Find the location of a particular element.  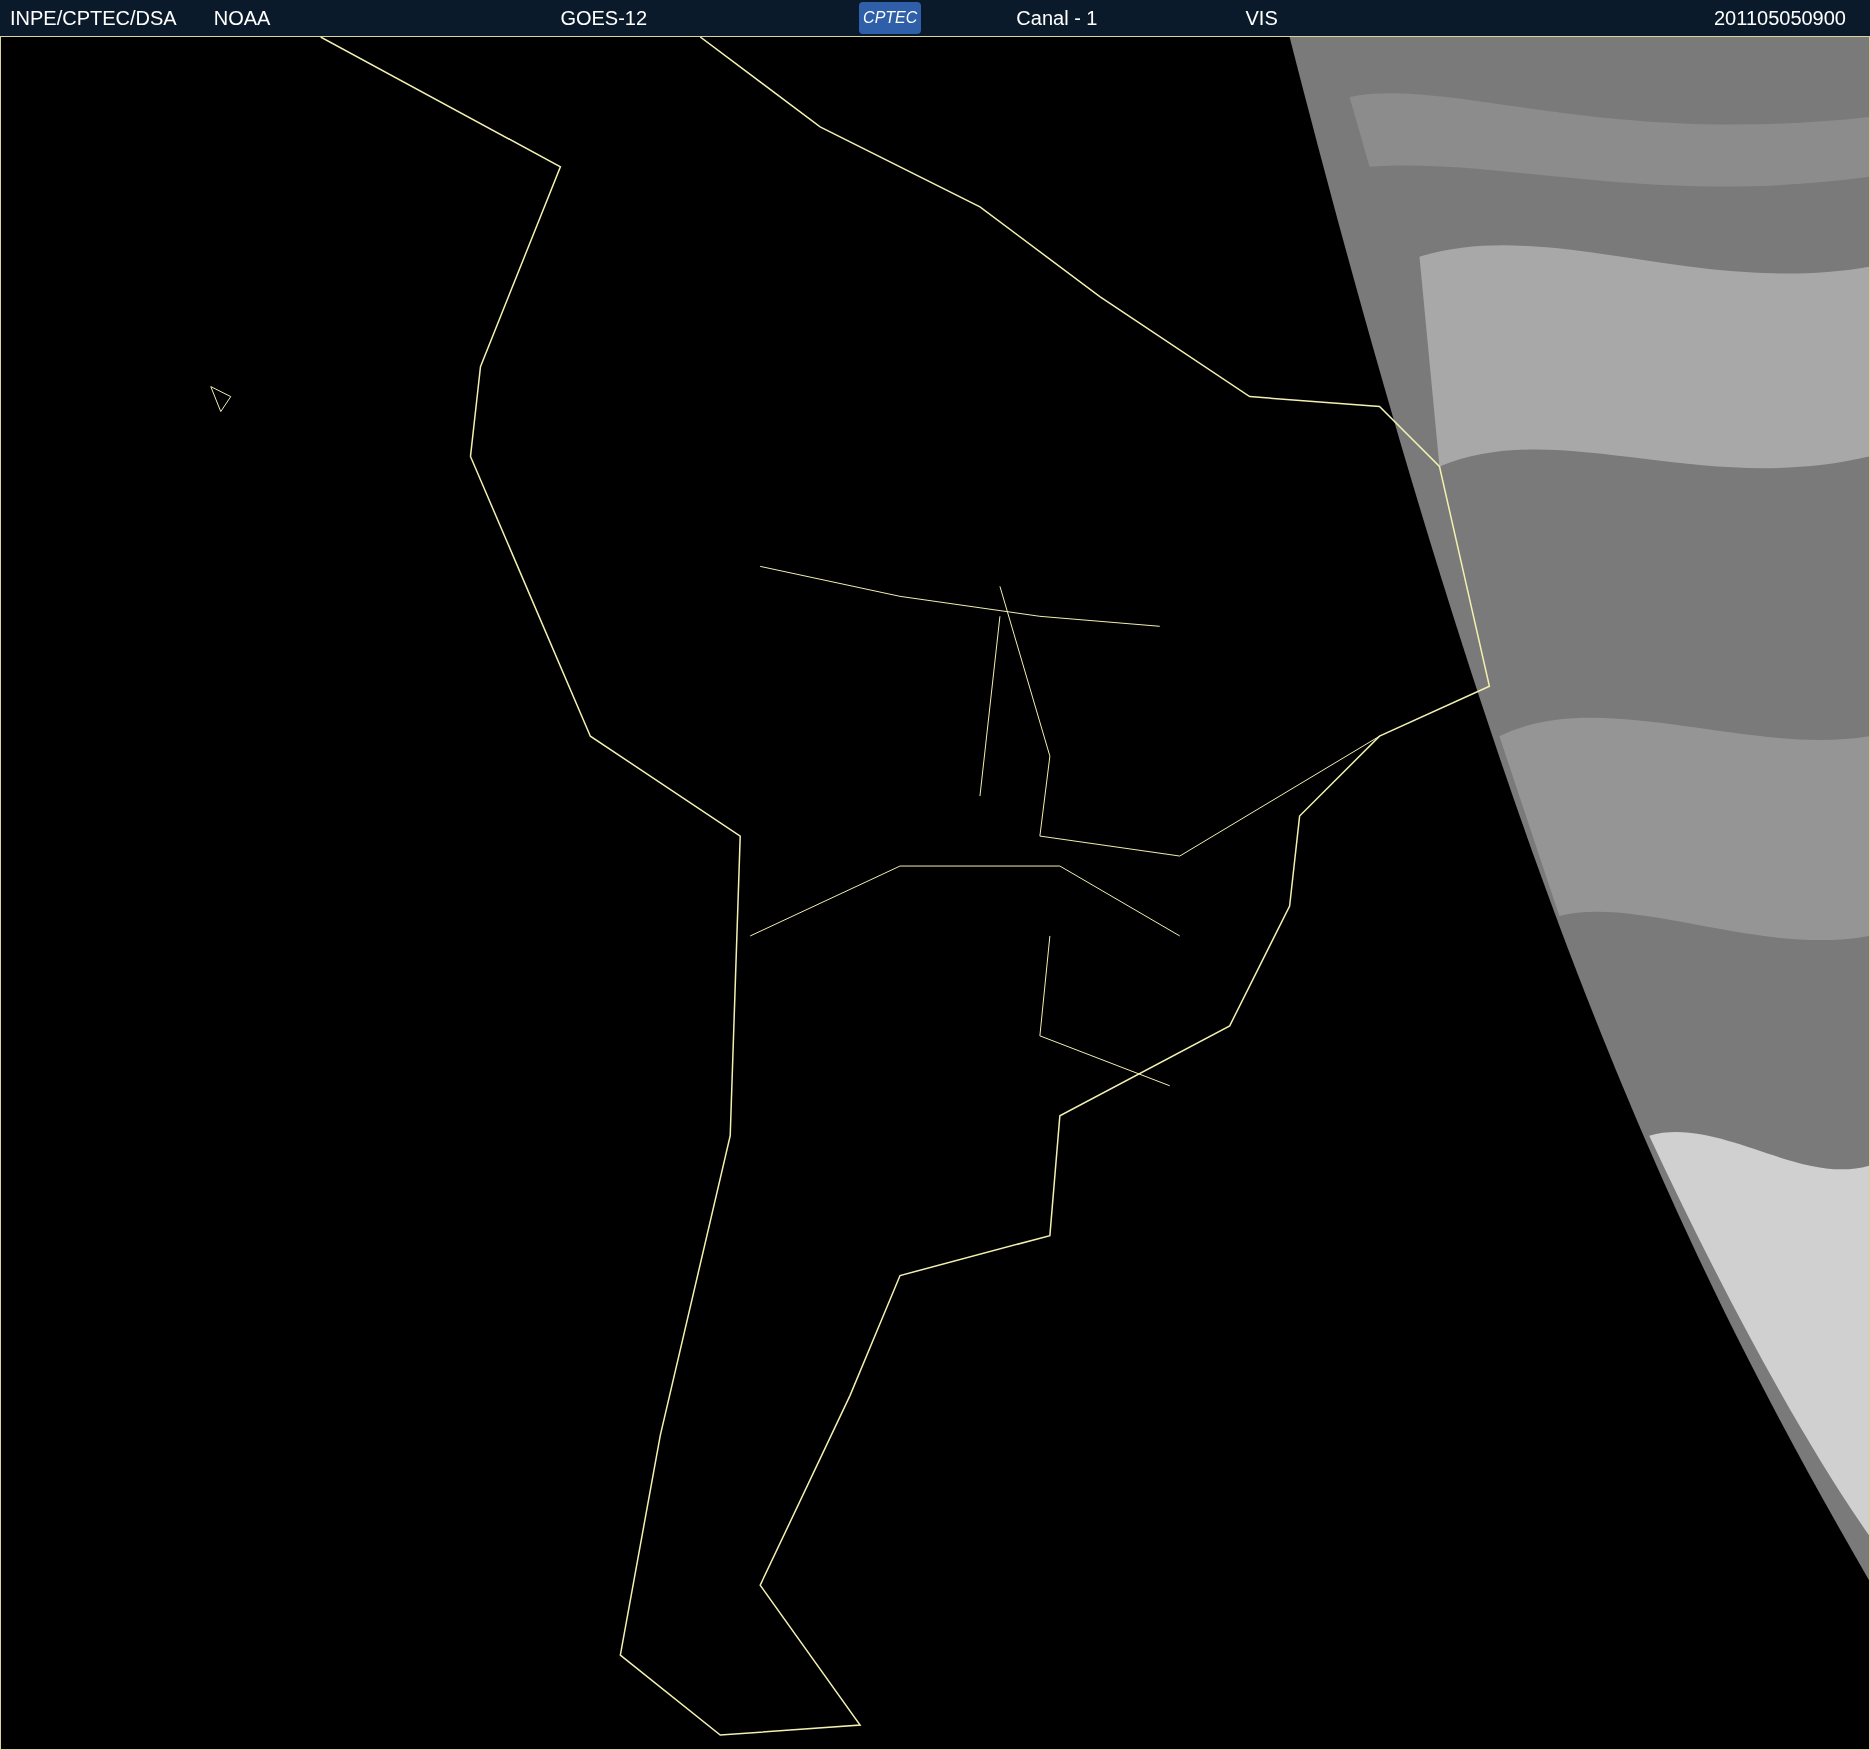

agency-label: INPE/CPTEC/DSA is located at coordinates (93, 18).